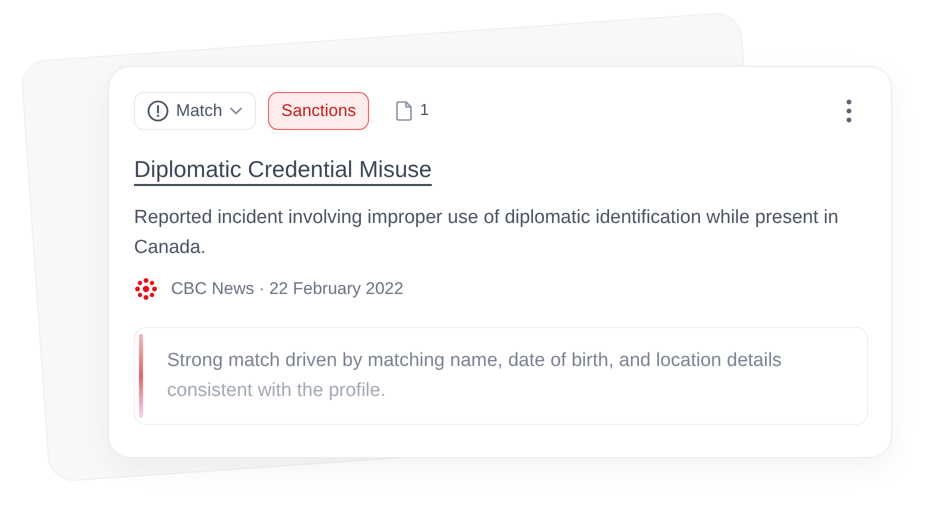  Describe the element at coordinates (283, 169) in the screenshot. I see `article-title-link: Diplomatic Credential Misuse` at that location.